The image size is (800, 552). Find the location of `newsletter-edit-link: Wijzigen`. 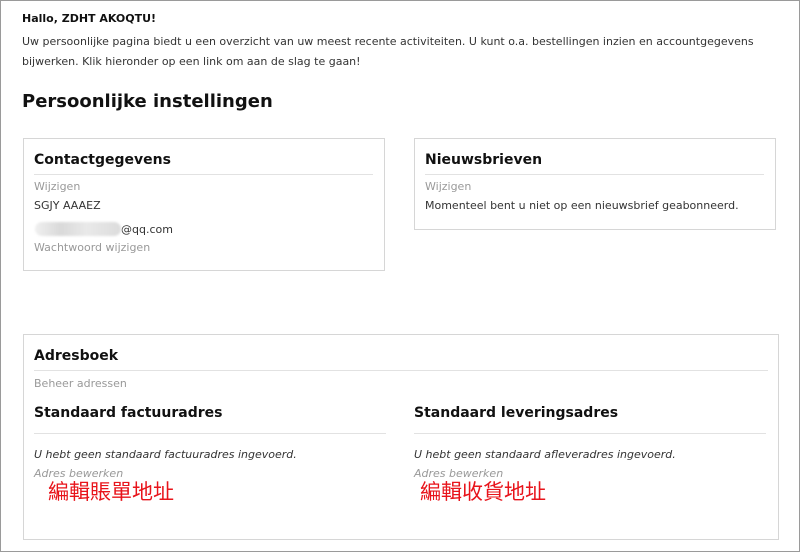

newsletter-edit-link: Wijzigen is located at coordinates (594, 186).